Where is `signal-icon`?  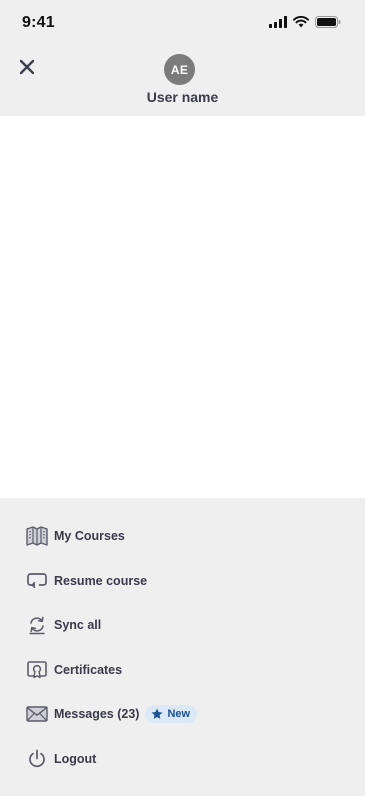 signal-icon is located at coordinates (278, 22).